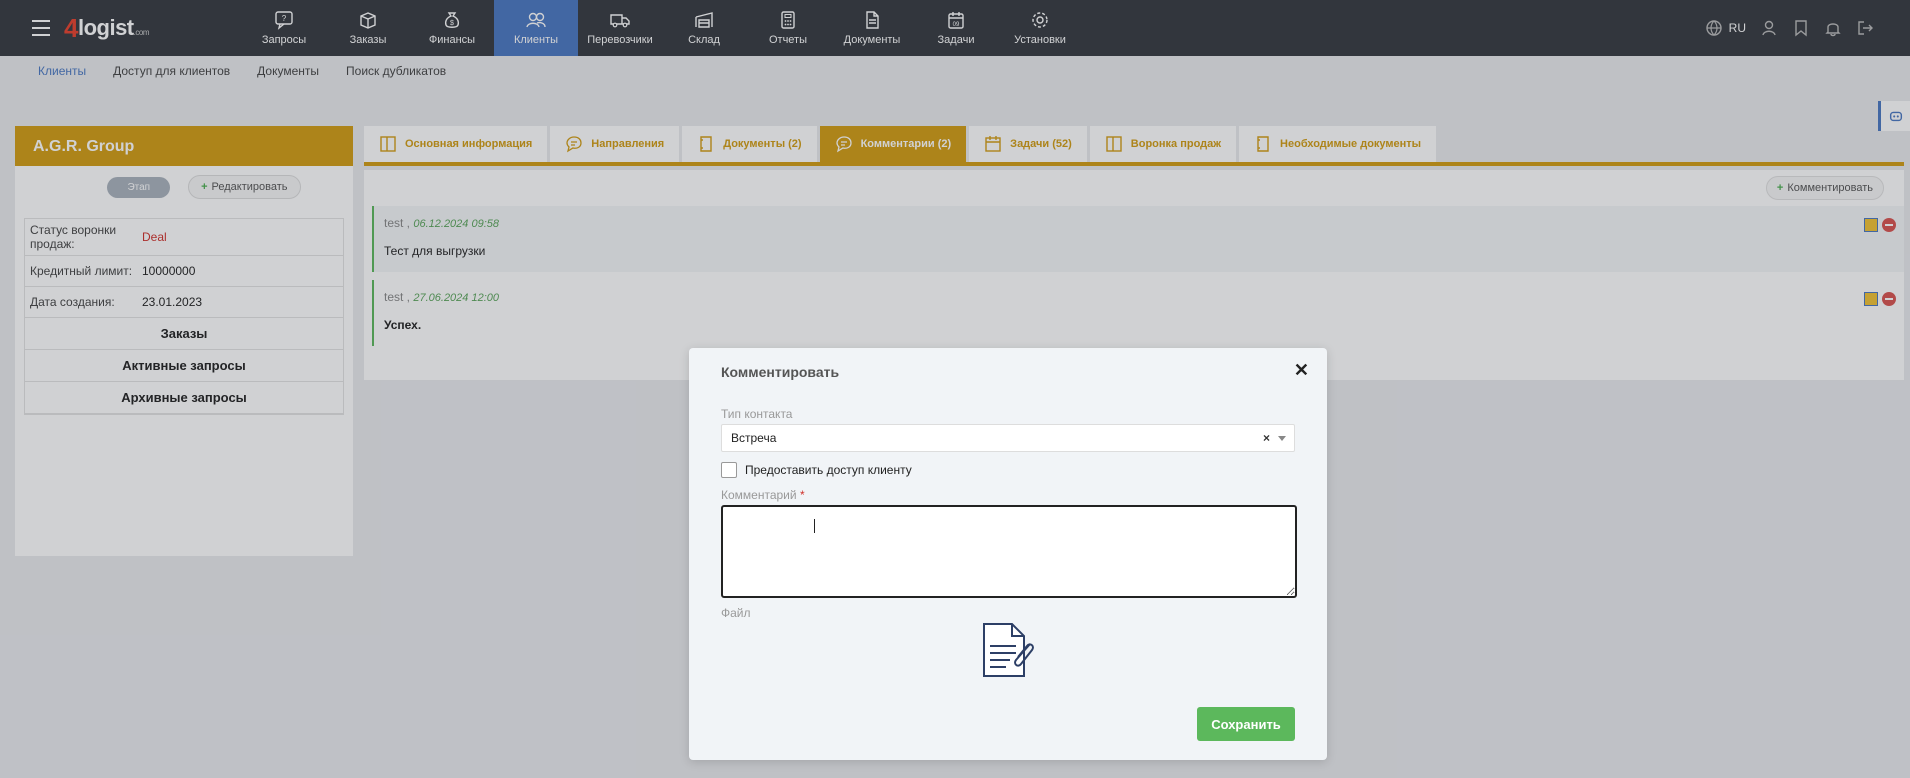 Image resolution: width=1910 pixels, height=778 pixels. I want to click on attach-file-icon, so click(1008, 650).